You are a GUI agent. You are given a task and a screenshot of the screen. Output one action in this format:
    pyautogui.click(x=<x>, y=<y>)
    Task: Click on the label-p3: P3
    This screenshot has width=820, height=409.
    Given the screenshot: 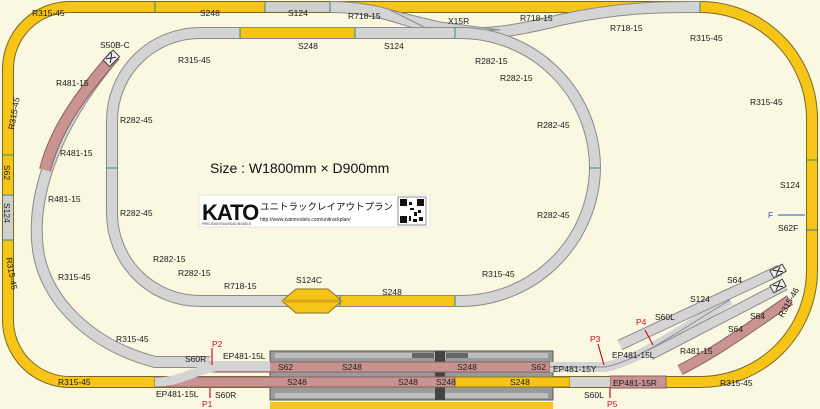 What is the action you would take?
    pyautogui.click(x=595, y=339)
    